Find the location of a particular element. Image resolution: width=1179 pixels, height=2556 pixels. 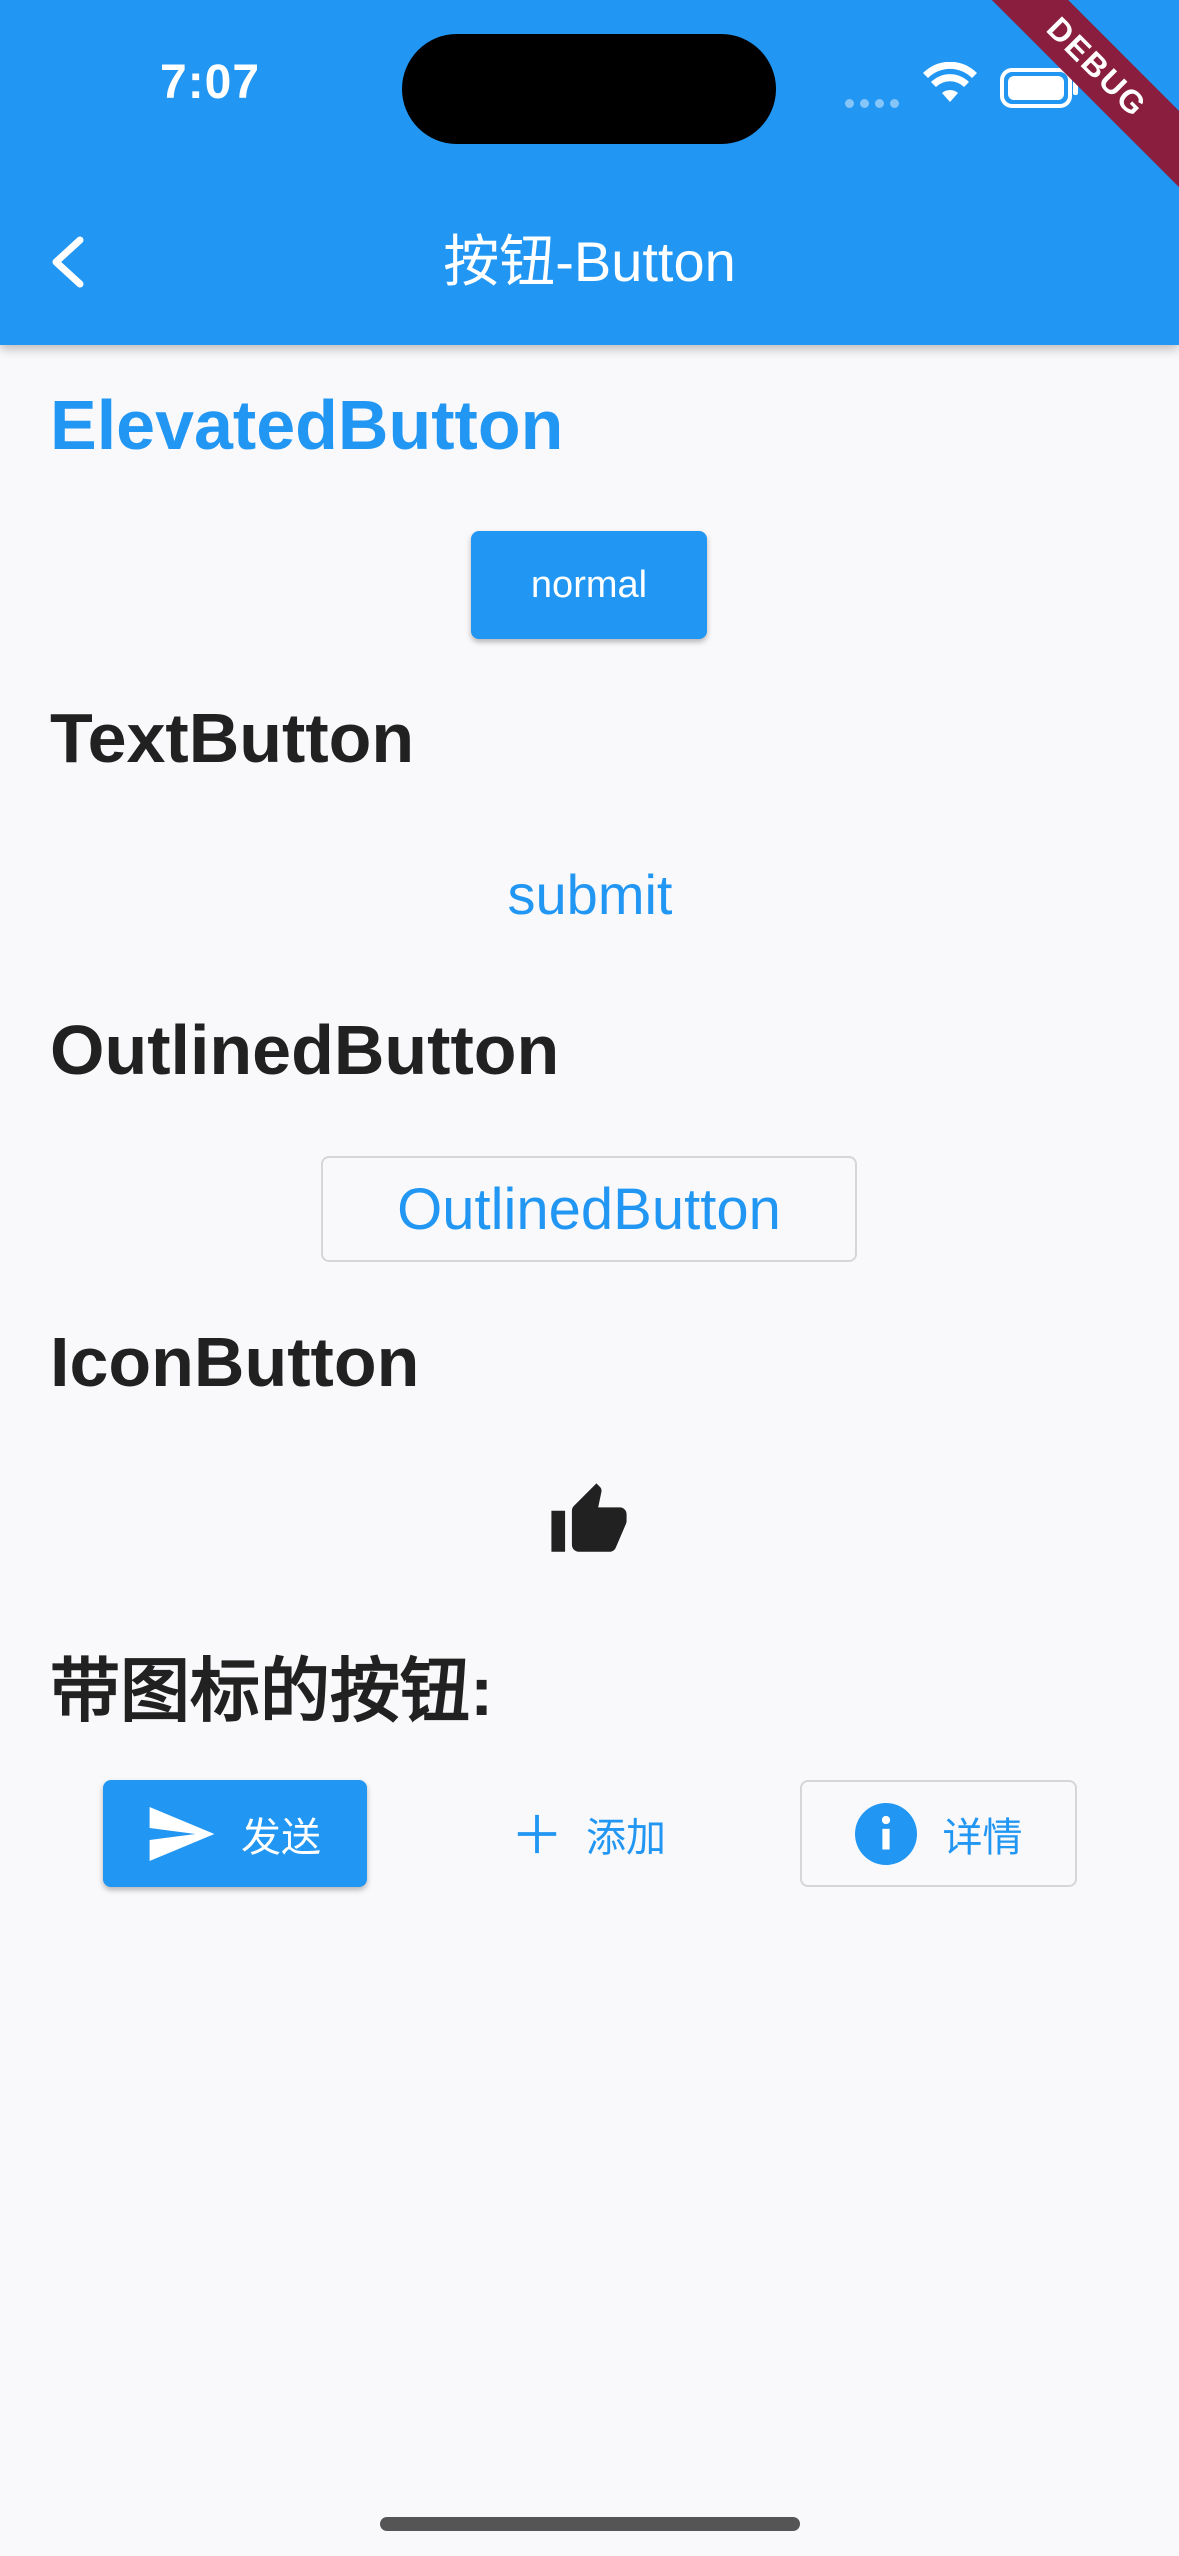

section-title-elevated: ElevatedButton is located at coordinates (307, 425).